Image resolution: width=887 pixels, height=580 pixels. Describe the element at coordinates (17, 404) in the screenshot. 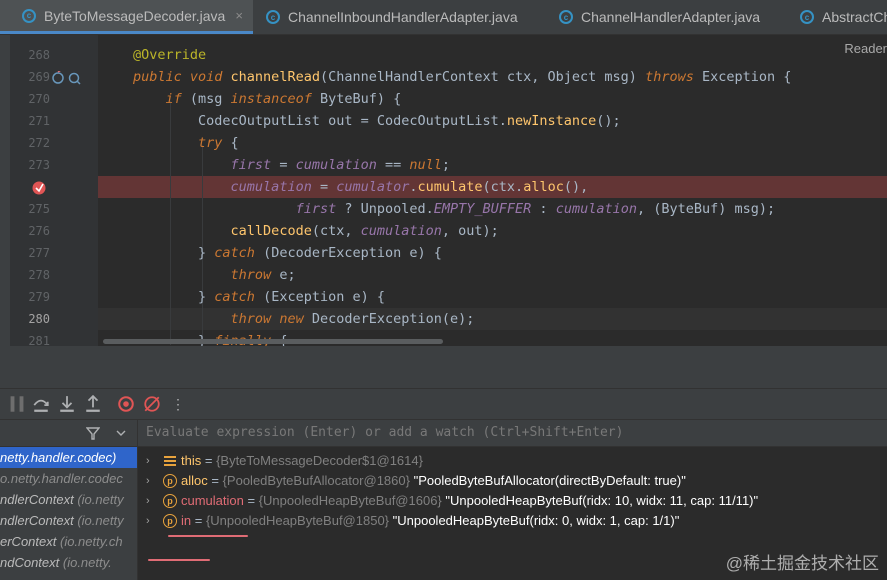

I see `pause-icon` at that location.